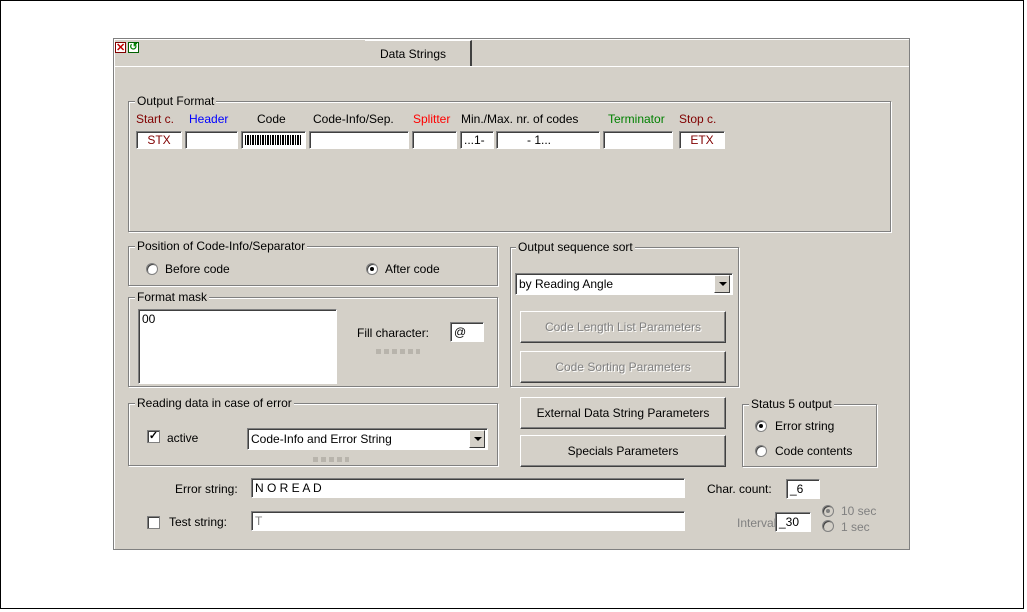 This screenshot has height=612, width=1027. I want to click on col-terminator: Terminator, so click(636, 119).